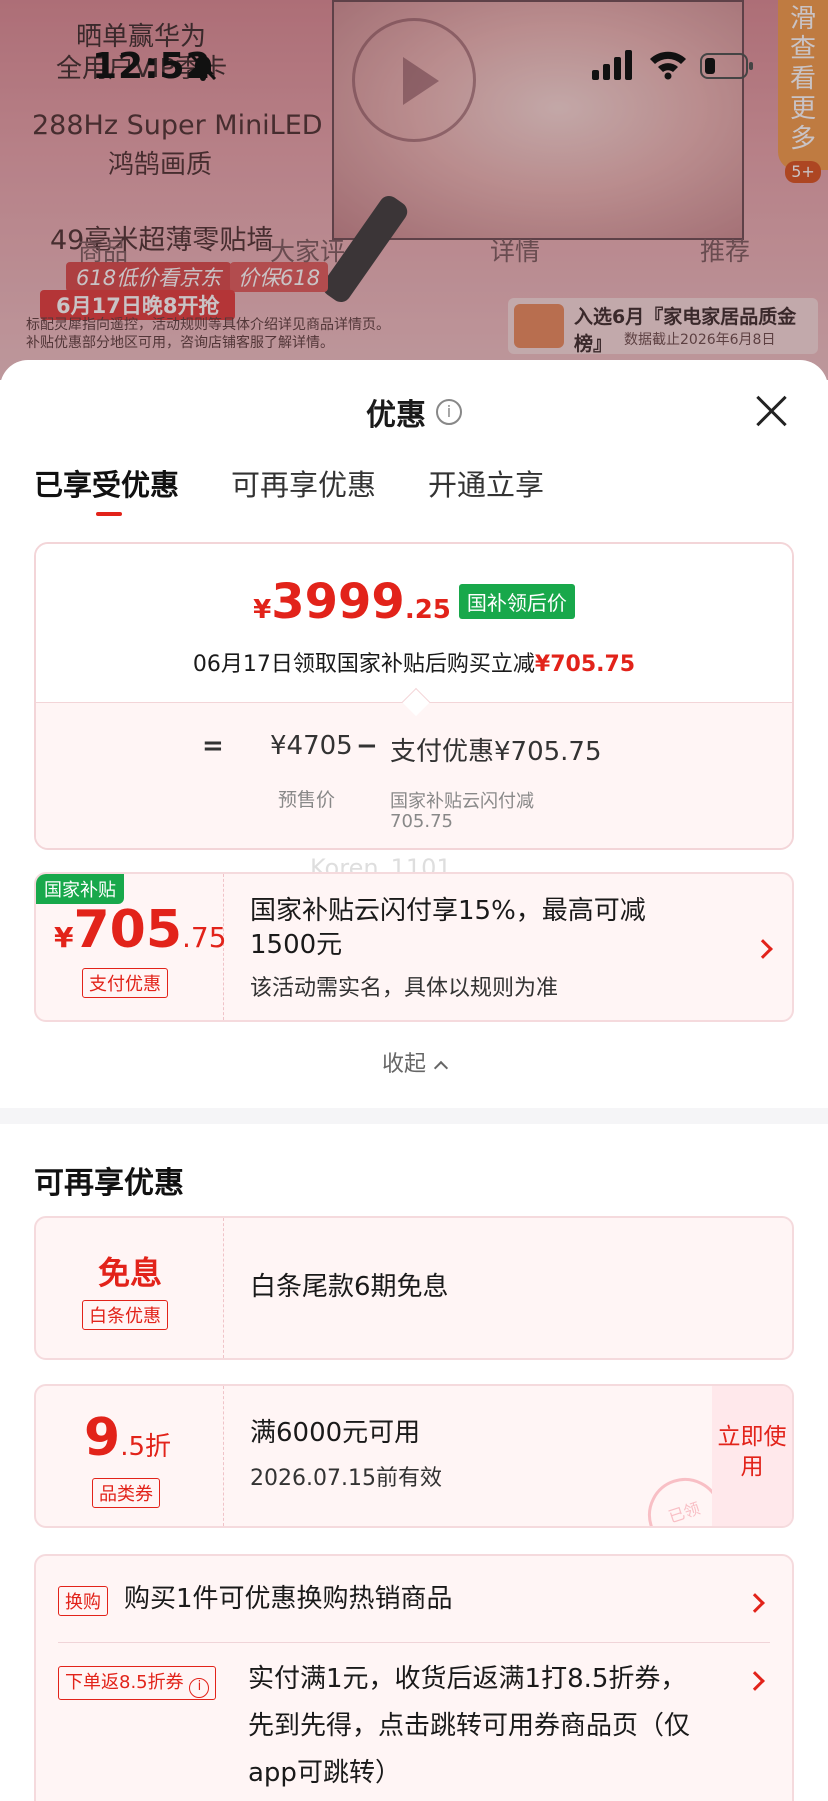 This screenshot has width=828, height=1801. I want to click on tab-enjoyed: 已享受优惠, so click(106, 489).